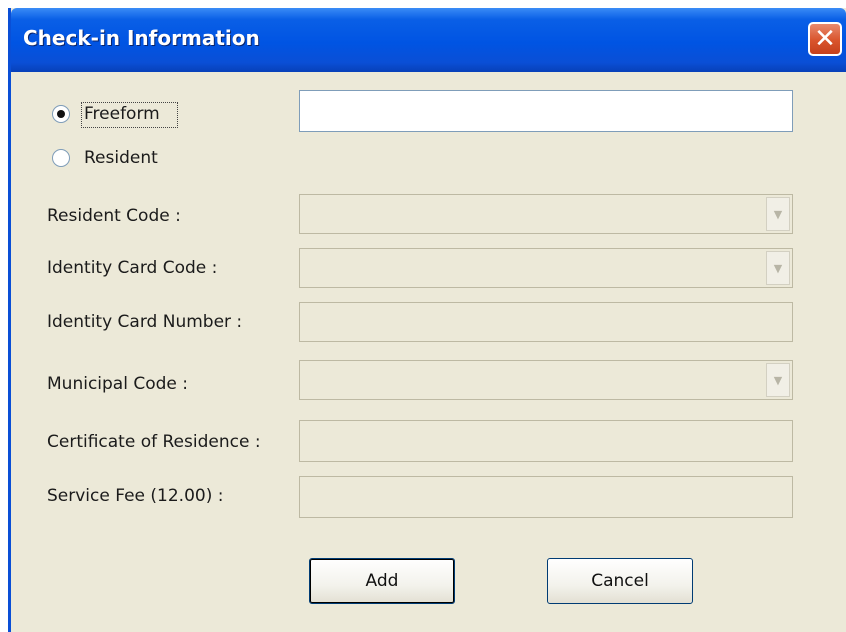 This screenshot has height=632, width=846. What do you see at coordinates (546, 380) in the screenshot?
I see `municipal-code-combobox: ▼` at bounding box center [546, 380].